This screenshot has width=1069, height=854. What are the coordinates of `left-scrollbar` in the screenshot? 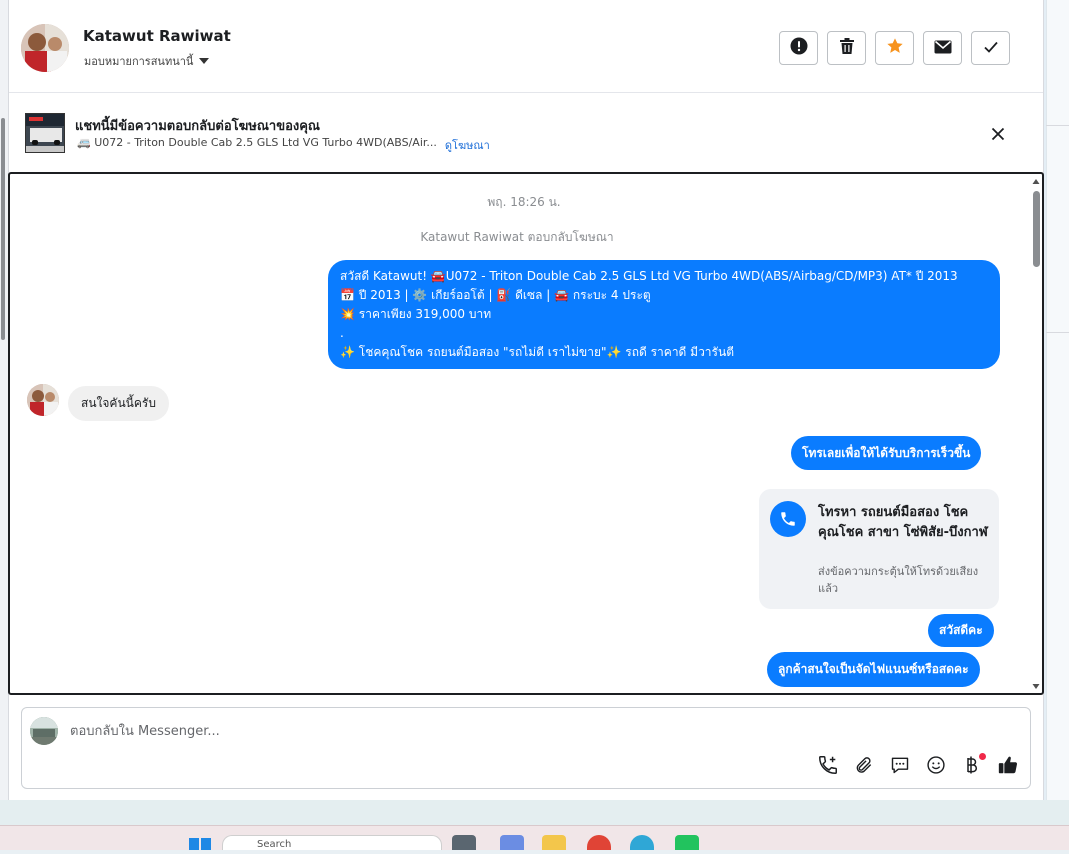 It's located at (3, 229).